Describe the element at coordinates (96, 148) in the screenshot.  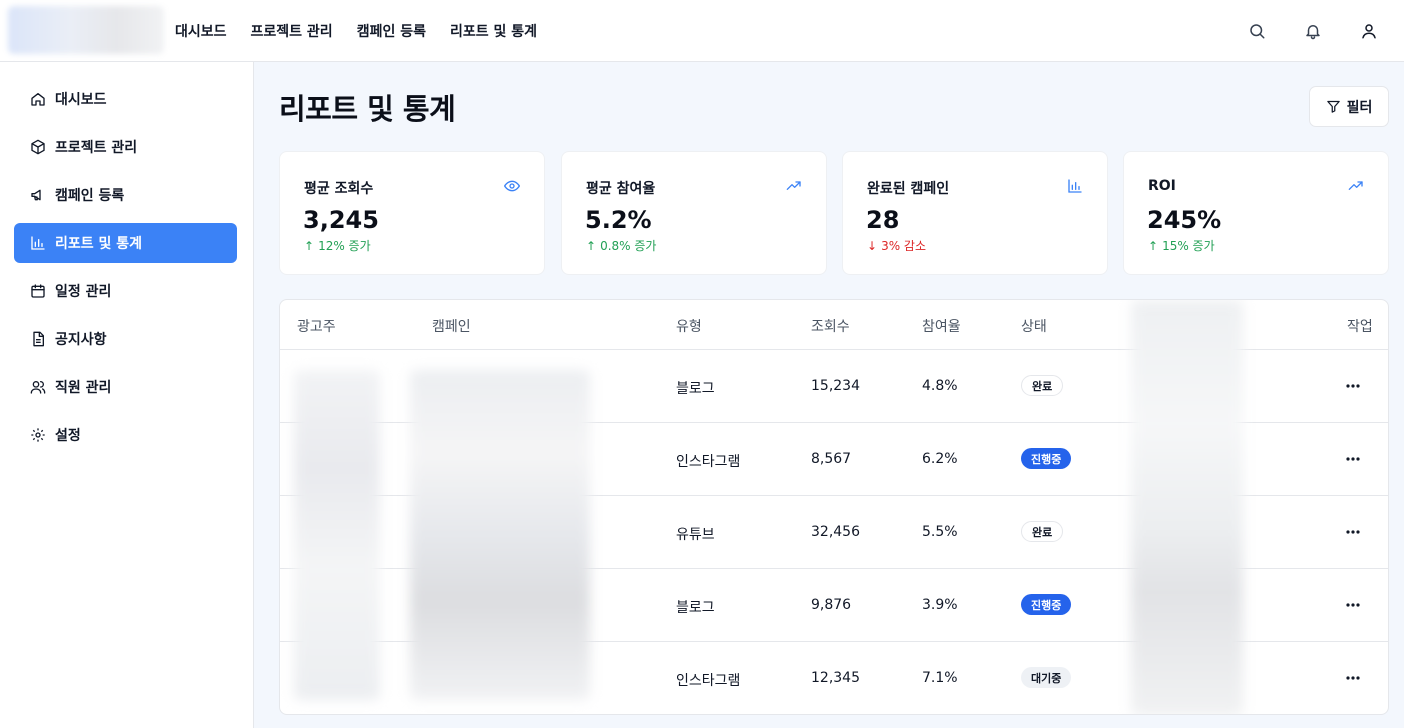
I see `sidebar-item-label: 프로젝트 관리` at that location.